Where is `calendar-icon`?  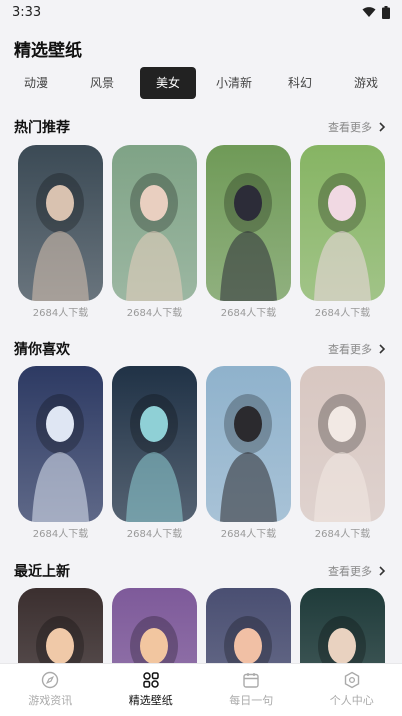 calendar-icon is located at coordinates (251, 680).